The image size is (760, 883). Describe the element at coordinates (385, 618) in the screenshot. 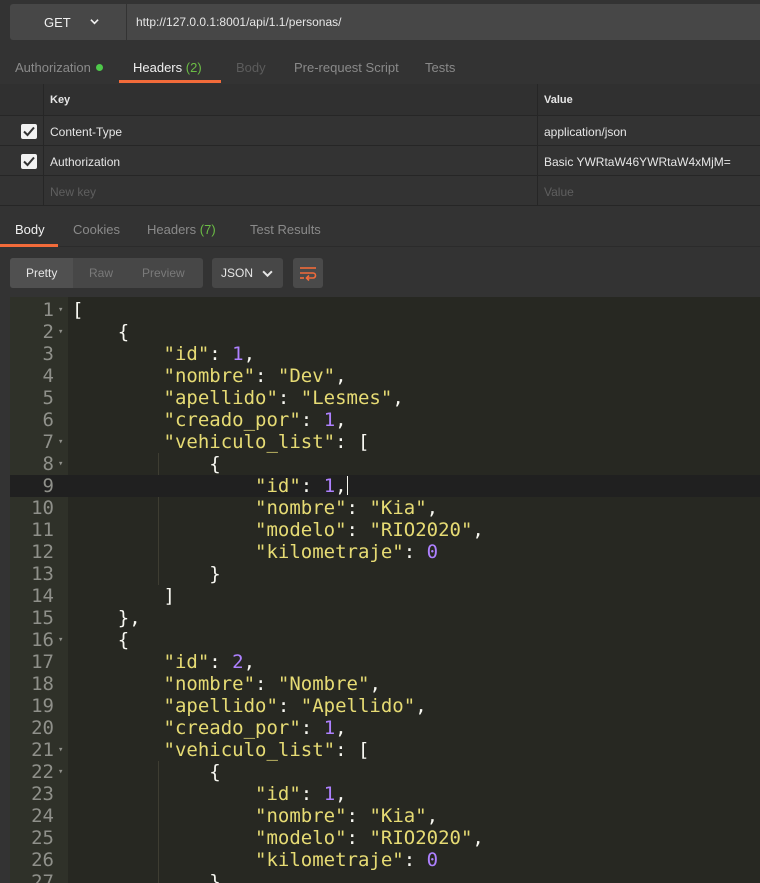

I see `code-line: 15 },` at that location.